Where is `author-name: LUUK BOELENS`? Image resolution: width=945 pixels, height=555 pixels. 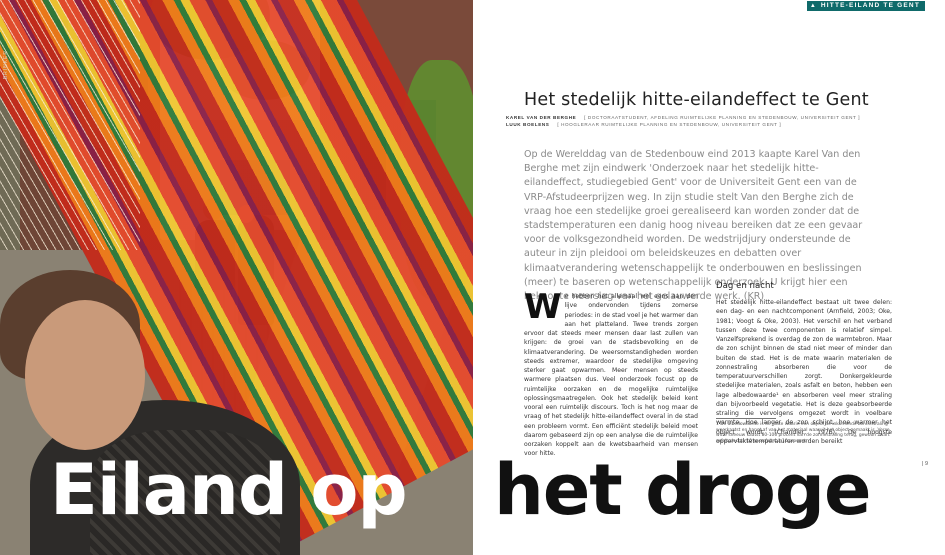 author-name: LUUK BOELENS is located at coordinates (528, 124).